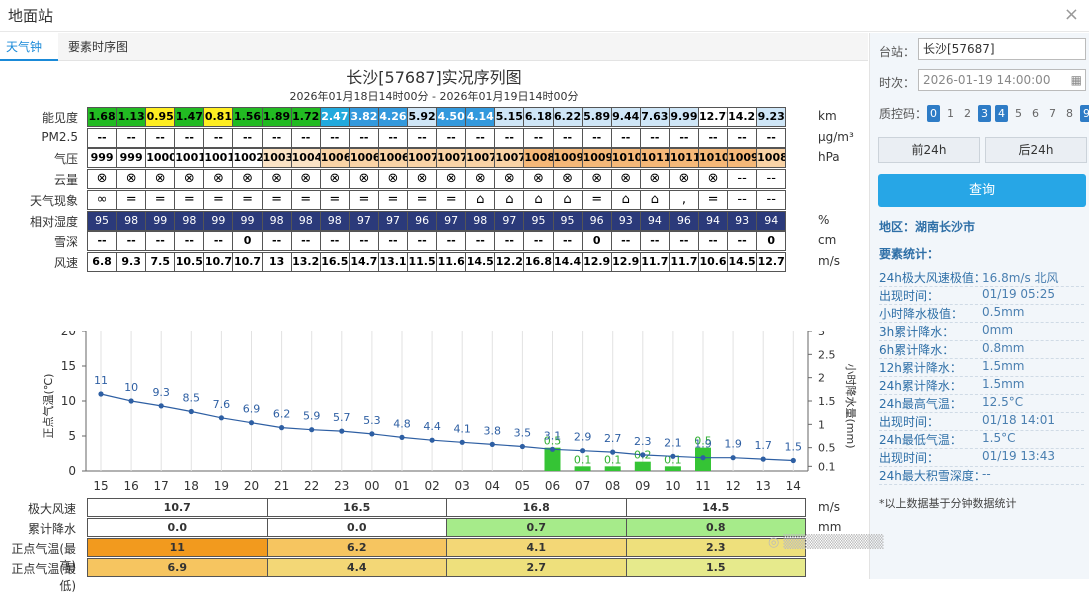  I want to click on qc-code: 5, so click(1018, 113).